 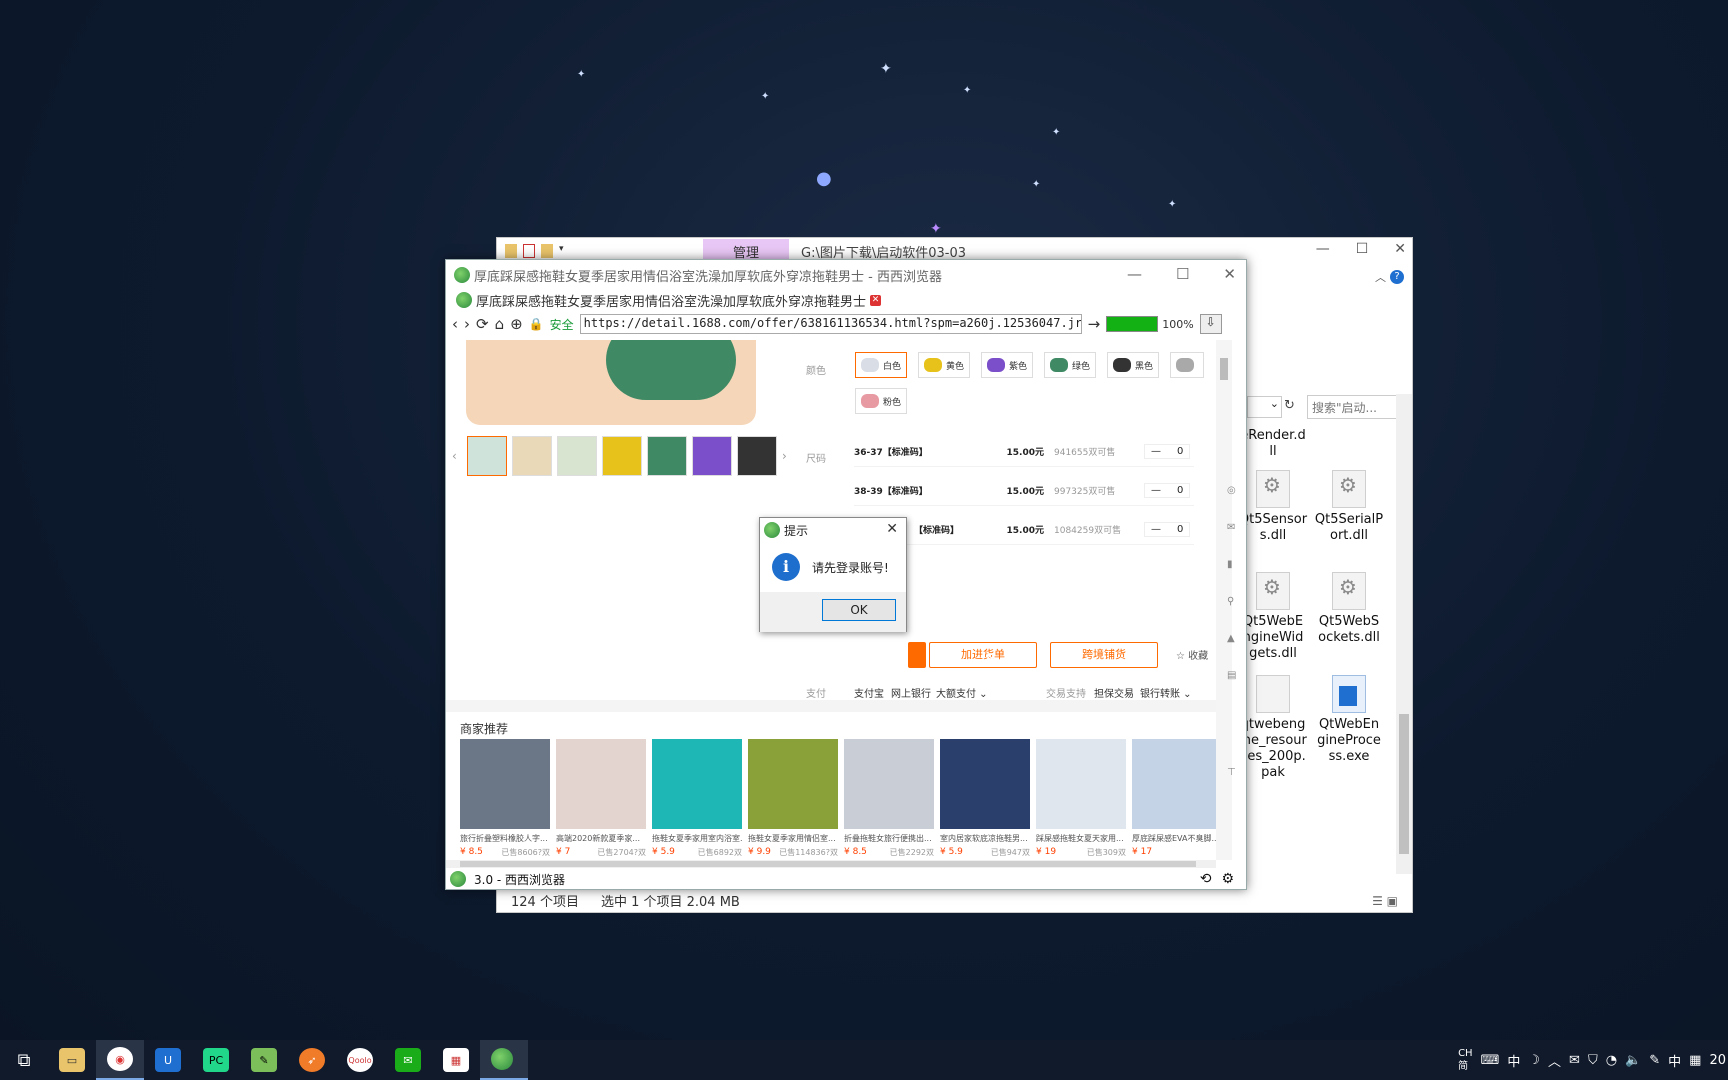 What do you see at coordinates (1717, 1060) in the screenshot?
I see `clock: 20` at bounding box center [1717, 1060].